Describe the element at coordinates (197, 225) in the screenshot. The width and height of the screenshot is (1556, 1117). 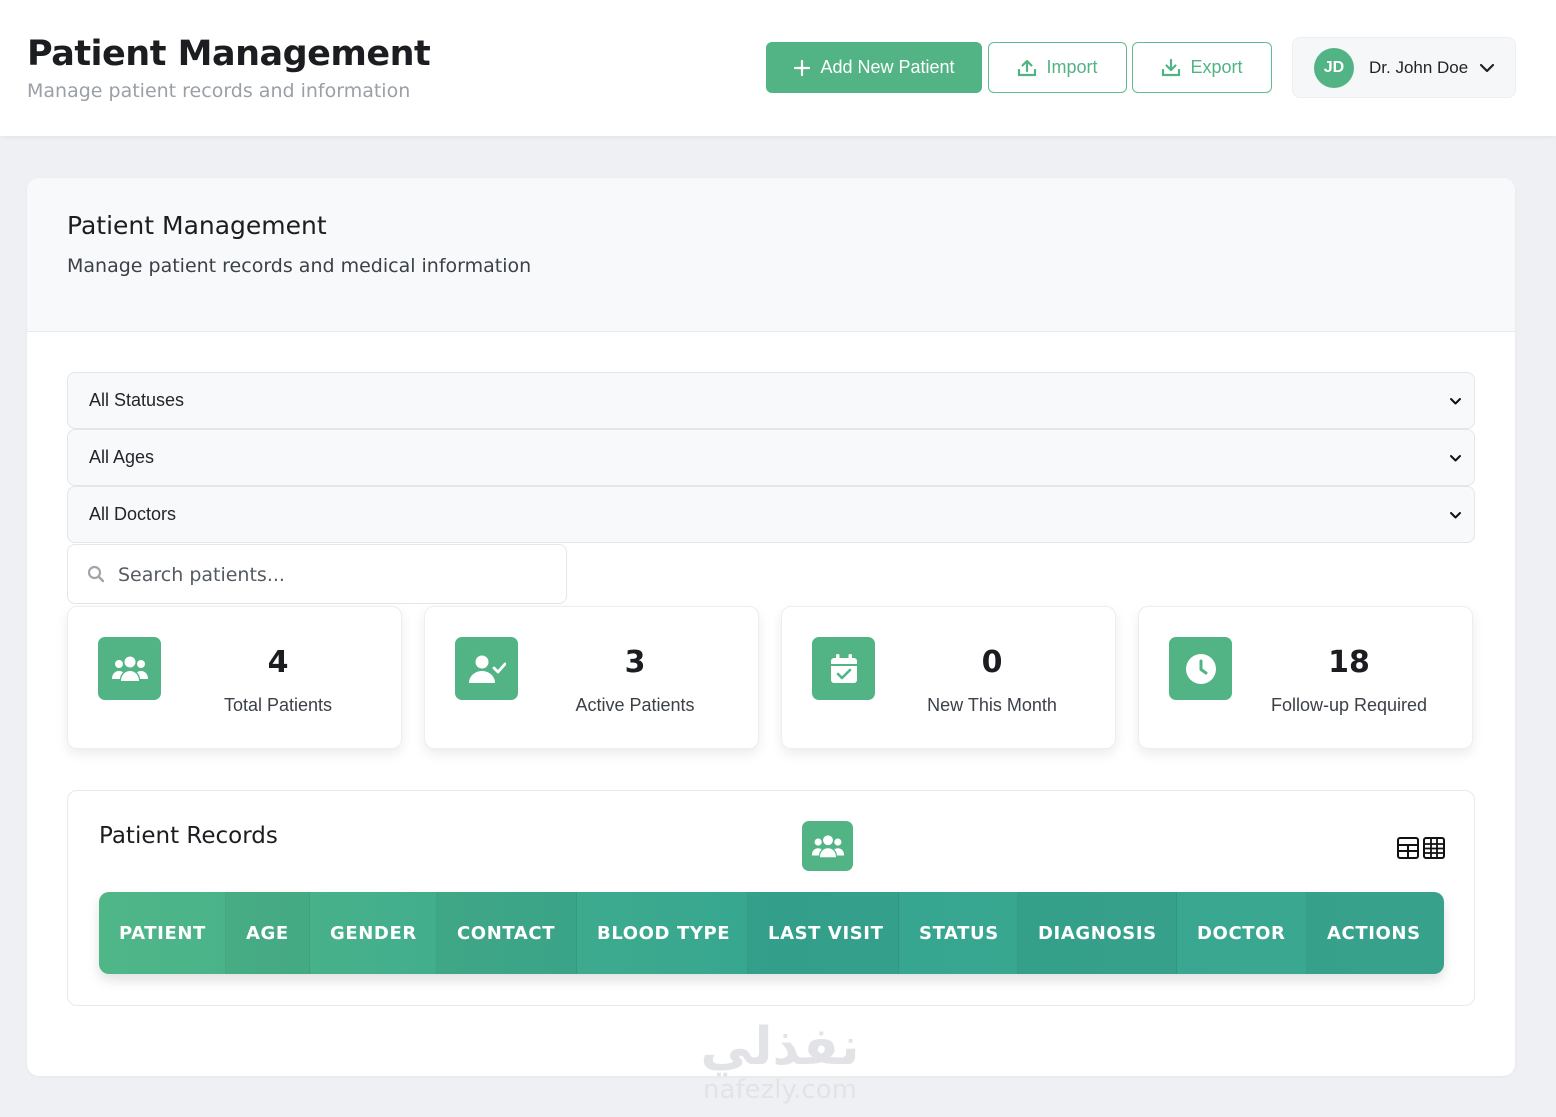
I see `card-title: Patient Management` at that location.